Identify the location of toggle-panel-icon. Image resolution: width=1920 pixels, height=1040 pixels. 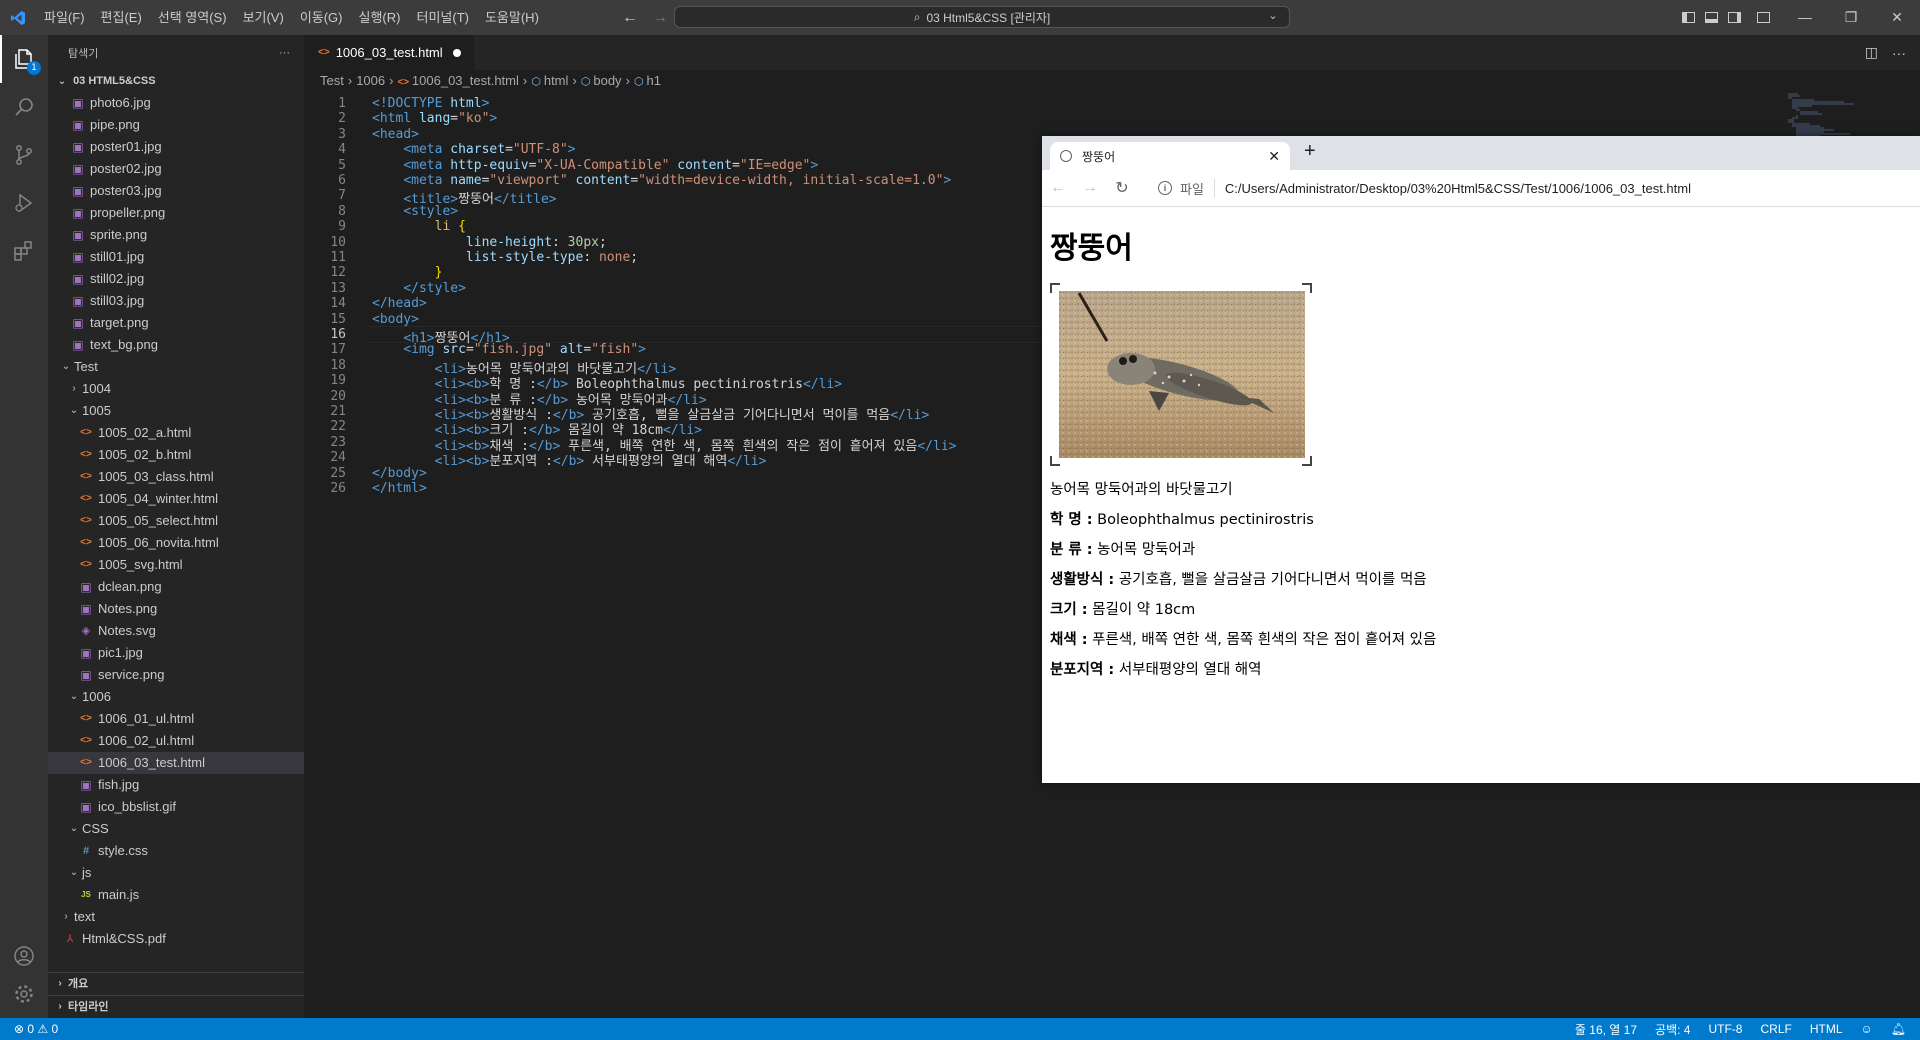
(1711, 17).